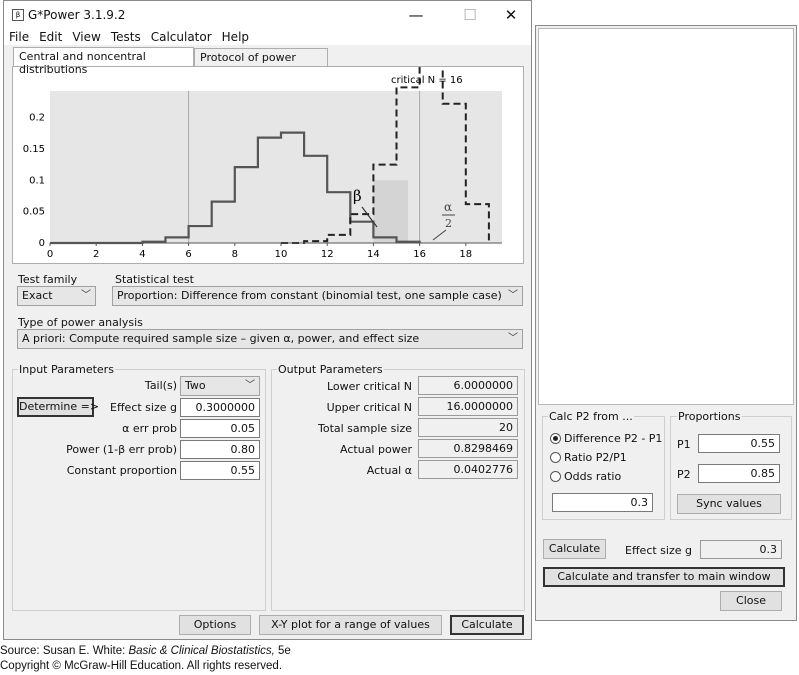 This screenshot has height=675, width=799. Describe the element at coordinates (511, 15) in the screenshot. I see `close-icon: ✕` at that location.